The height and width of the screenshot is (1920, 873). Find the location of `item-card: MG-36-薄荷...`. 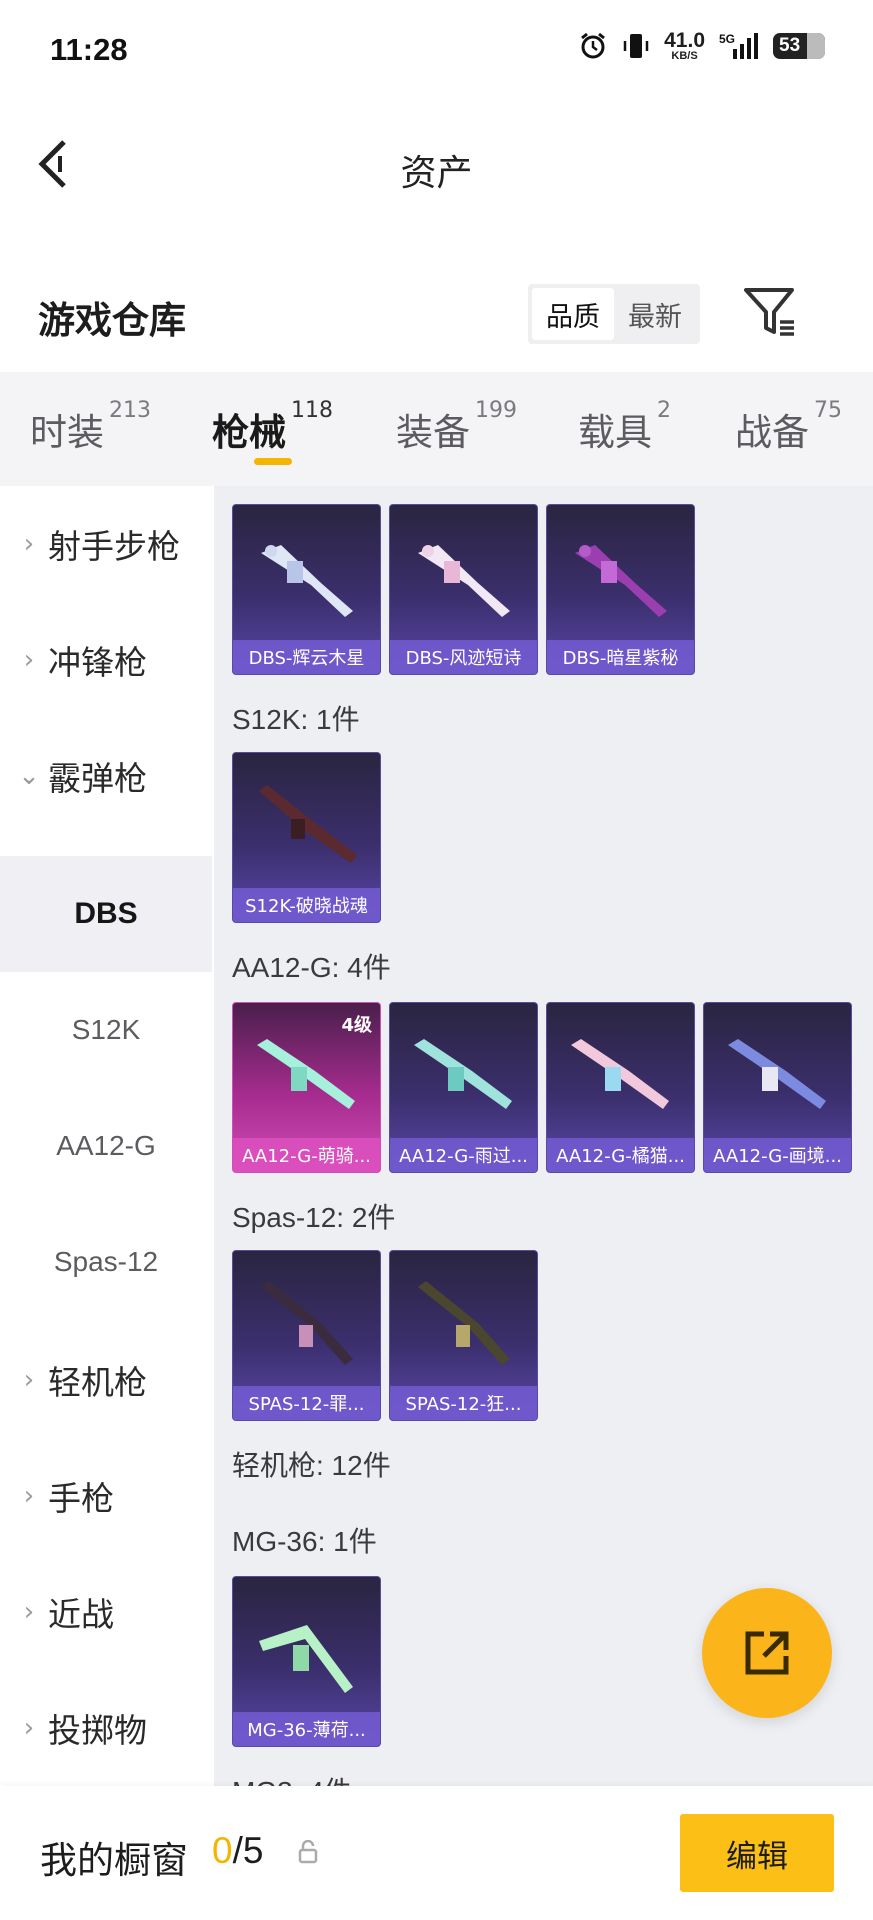

item-card: MG-36-薄荷... is located at coordinates (306, 1661).